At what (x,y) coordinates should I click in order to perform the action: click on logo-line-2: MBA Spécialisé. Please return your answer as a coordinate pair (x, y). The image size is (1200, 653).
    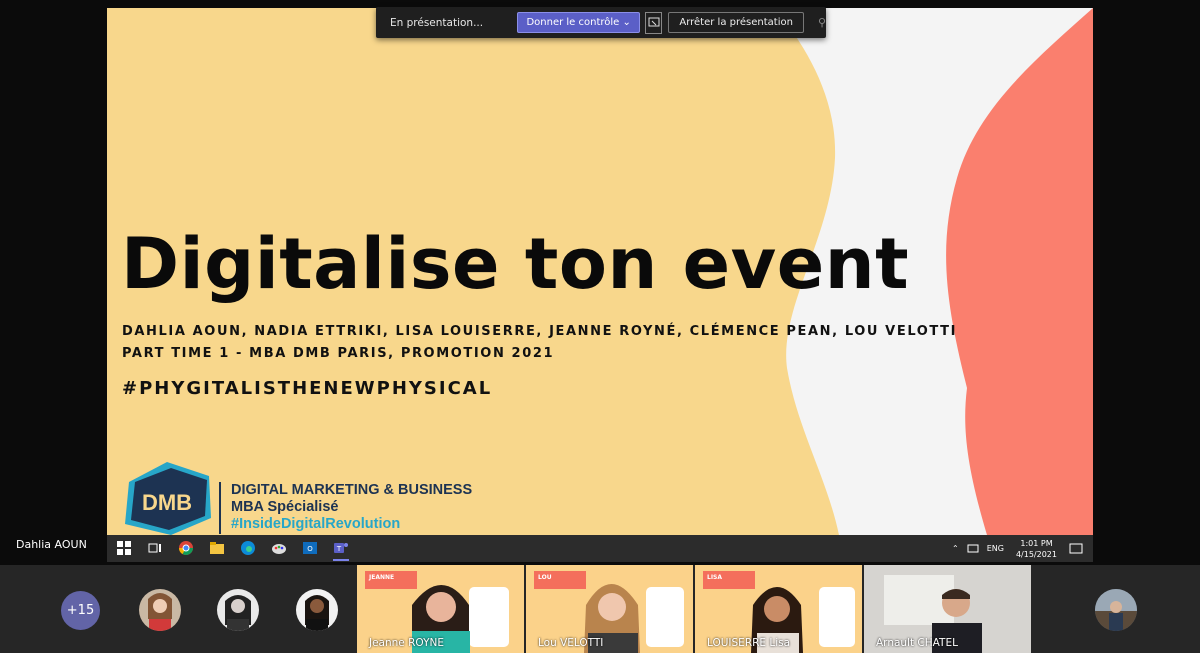
    Looking at the image, I should click on (285, 507).